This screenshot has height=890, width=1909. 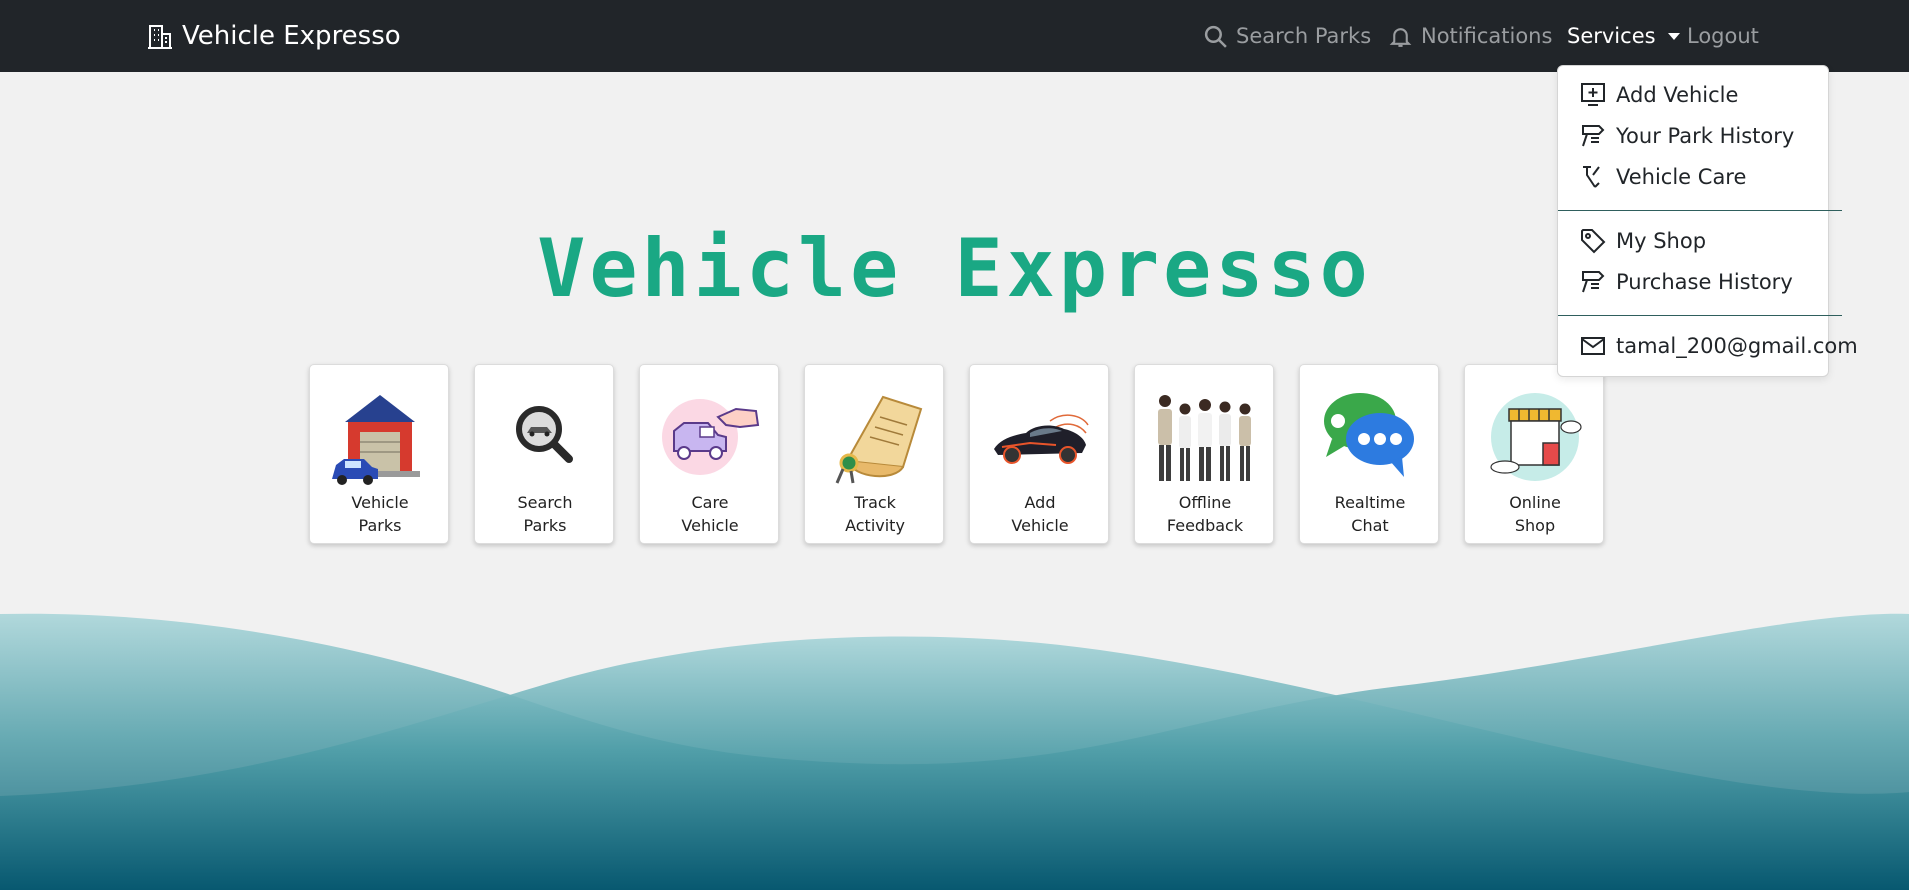 I want to click on scroll-icon, so click(x=879, y=439).